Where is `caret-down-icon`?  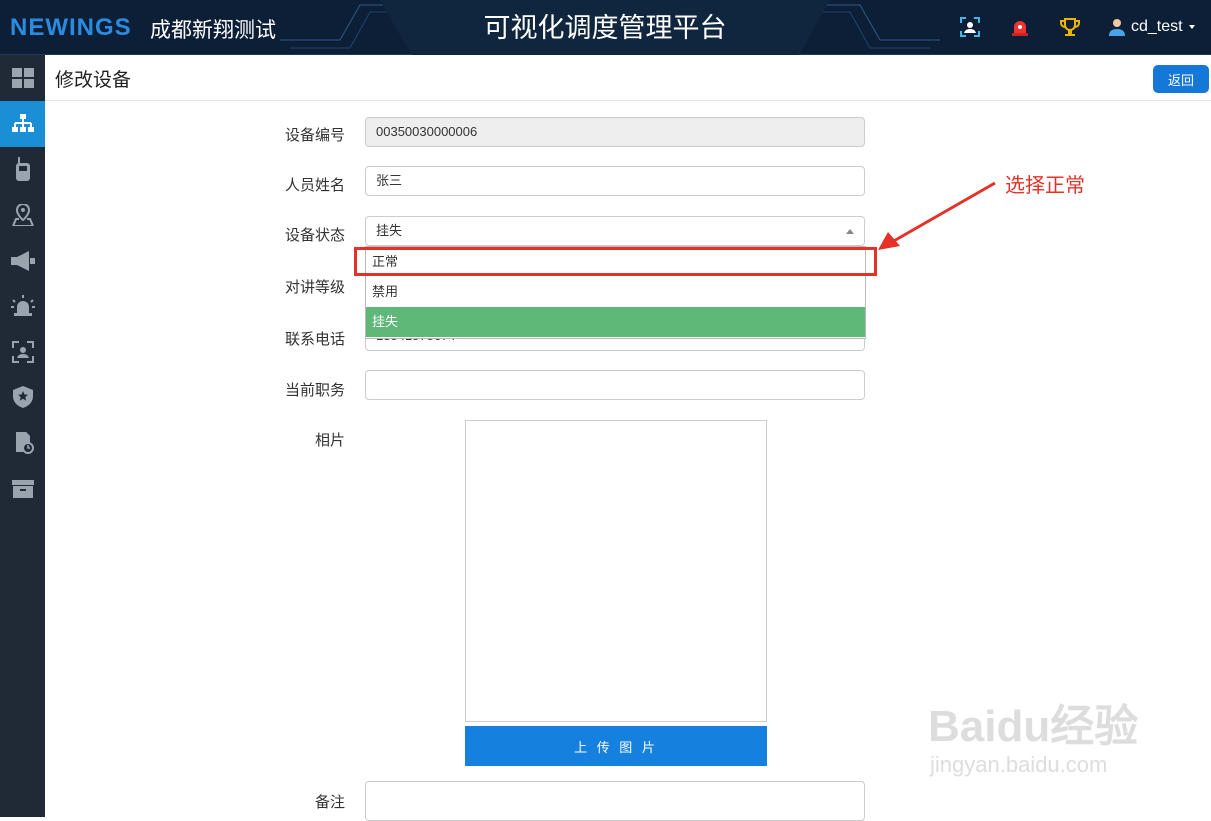 caret-down-icon is located at coordinates (1191, 27).